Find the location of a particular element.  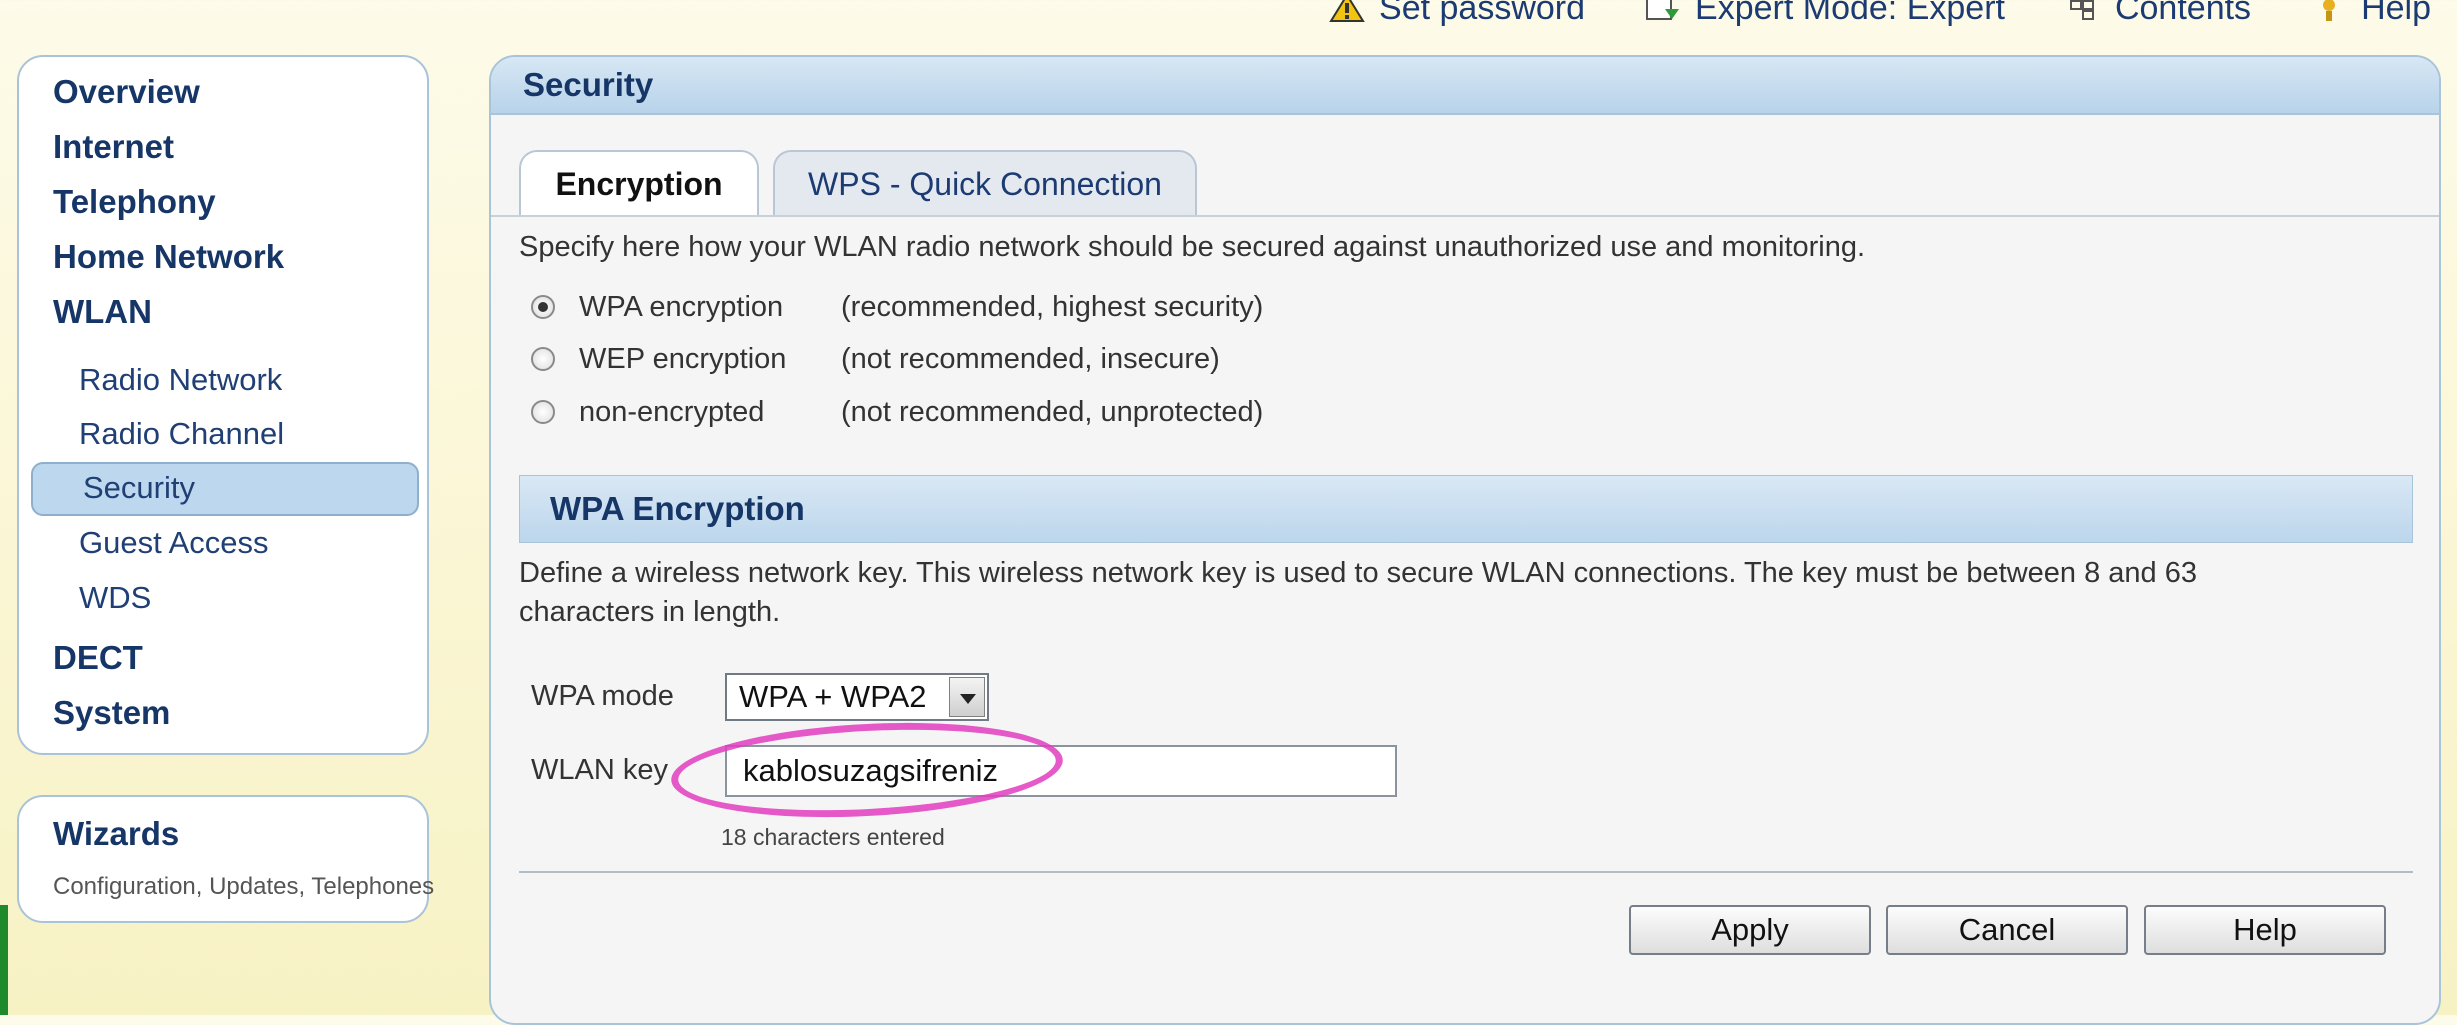

wpa-mode-select: WPA + WPA2 is located at coordinates (857, 697).